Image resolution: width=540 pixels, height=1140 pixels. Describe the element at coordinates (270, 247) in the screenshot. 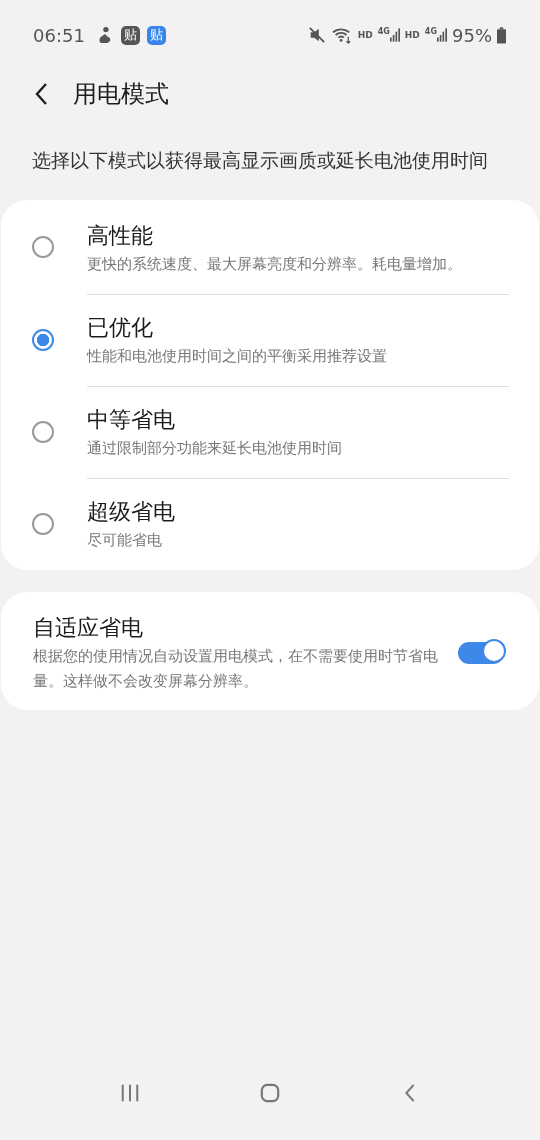

I see `mode-option: 高性能 更快的系统速度、最大屏幕亮度和分辨率。耗电量增加。` at that location.